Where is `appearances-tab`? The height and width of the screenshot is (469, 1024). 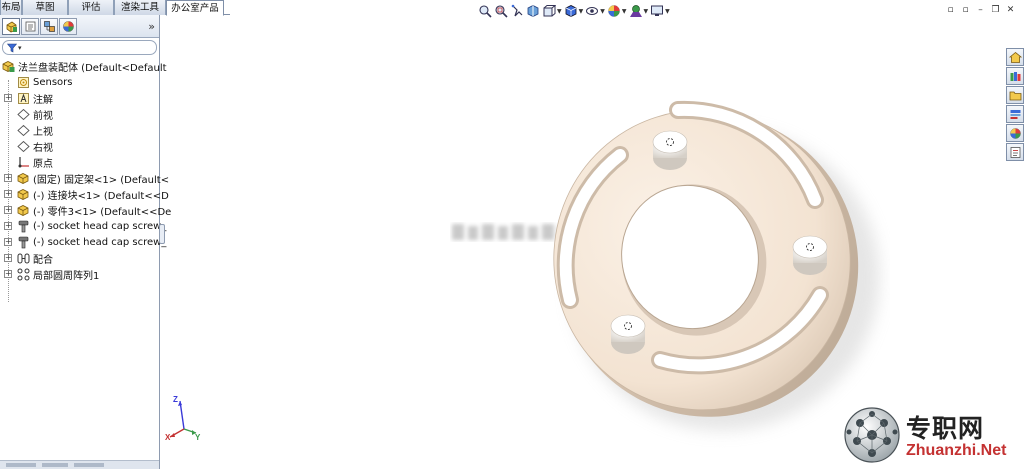 appearances-tab is located at coordinates (1015, 133).